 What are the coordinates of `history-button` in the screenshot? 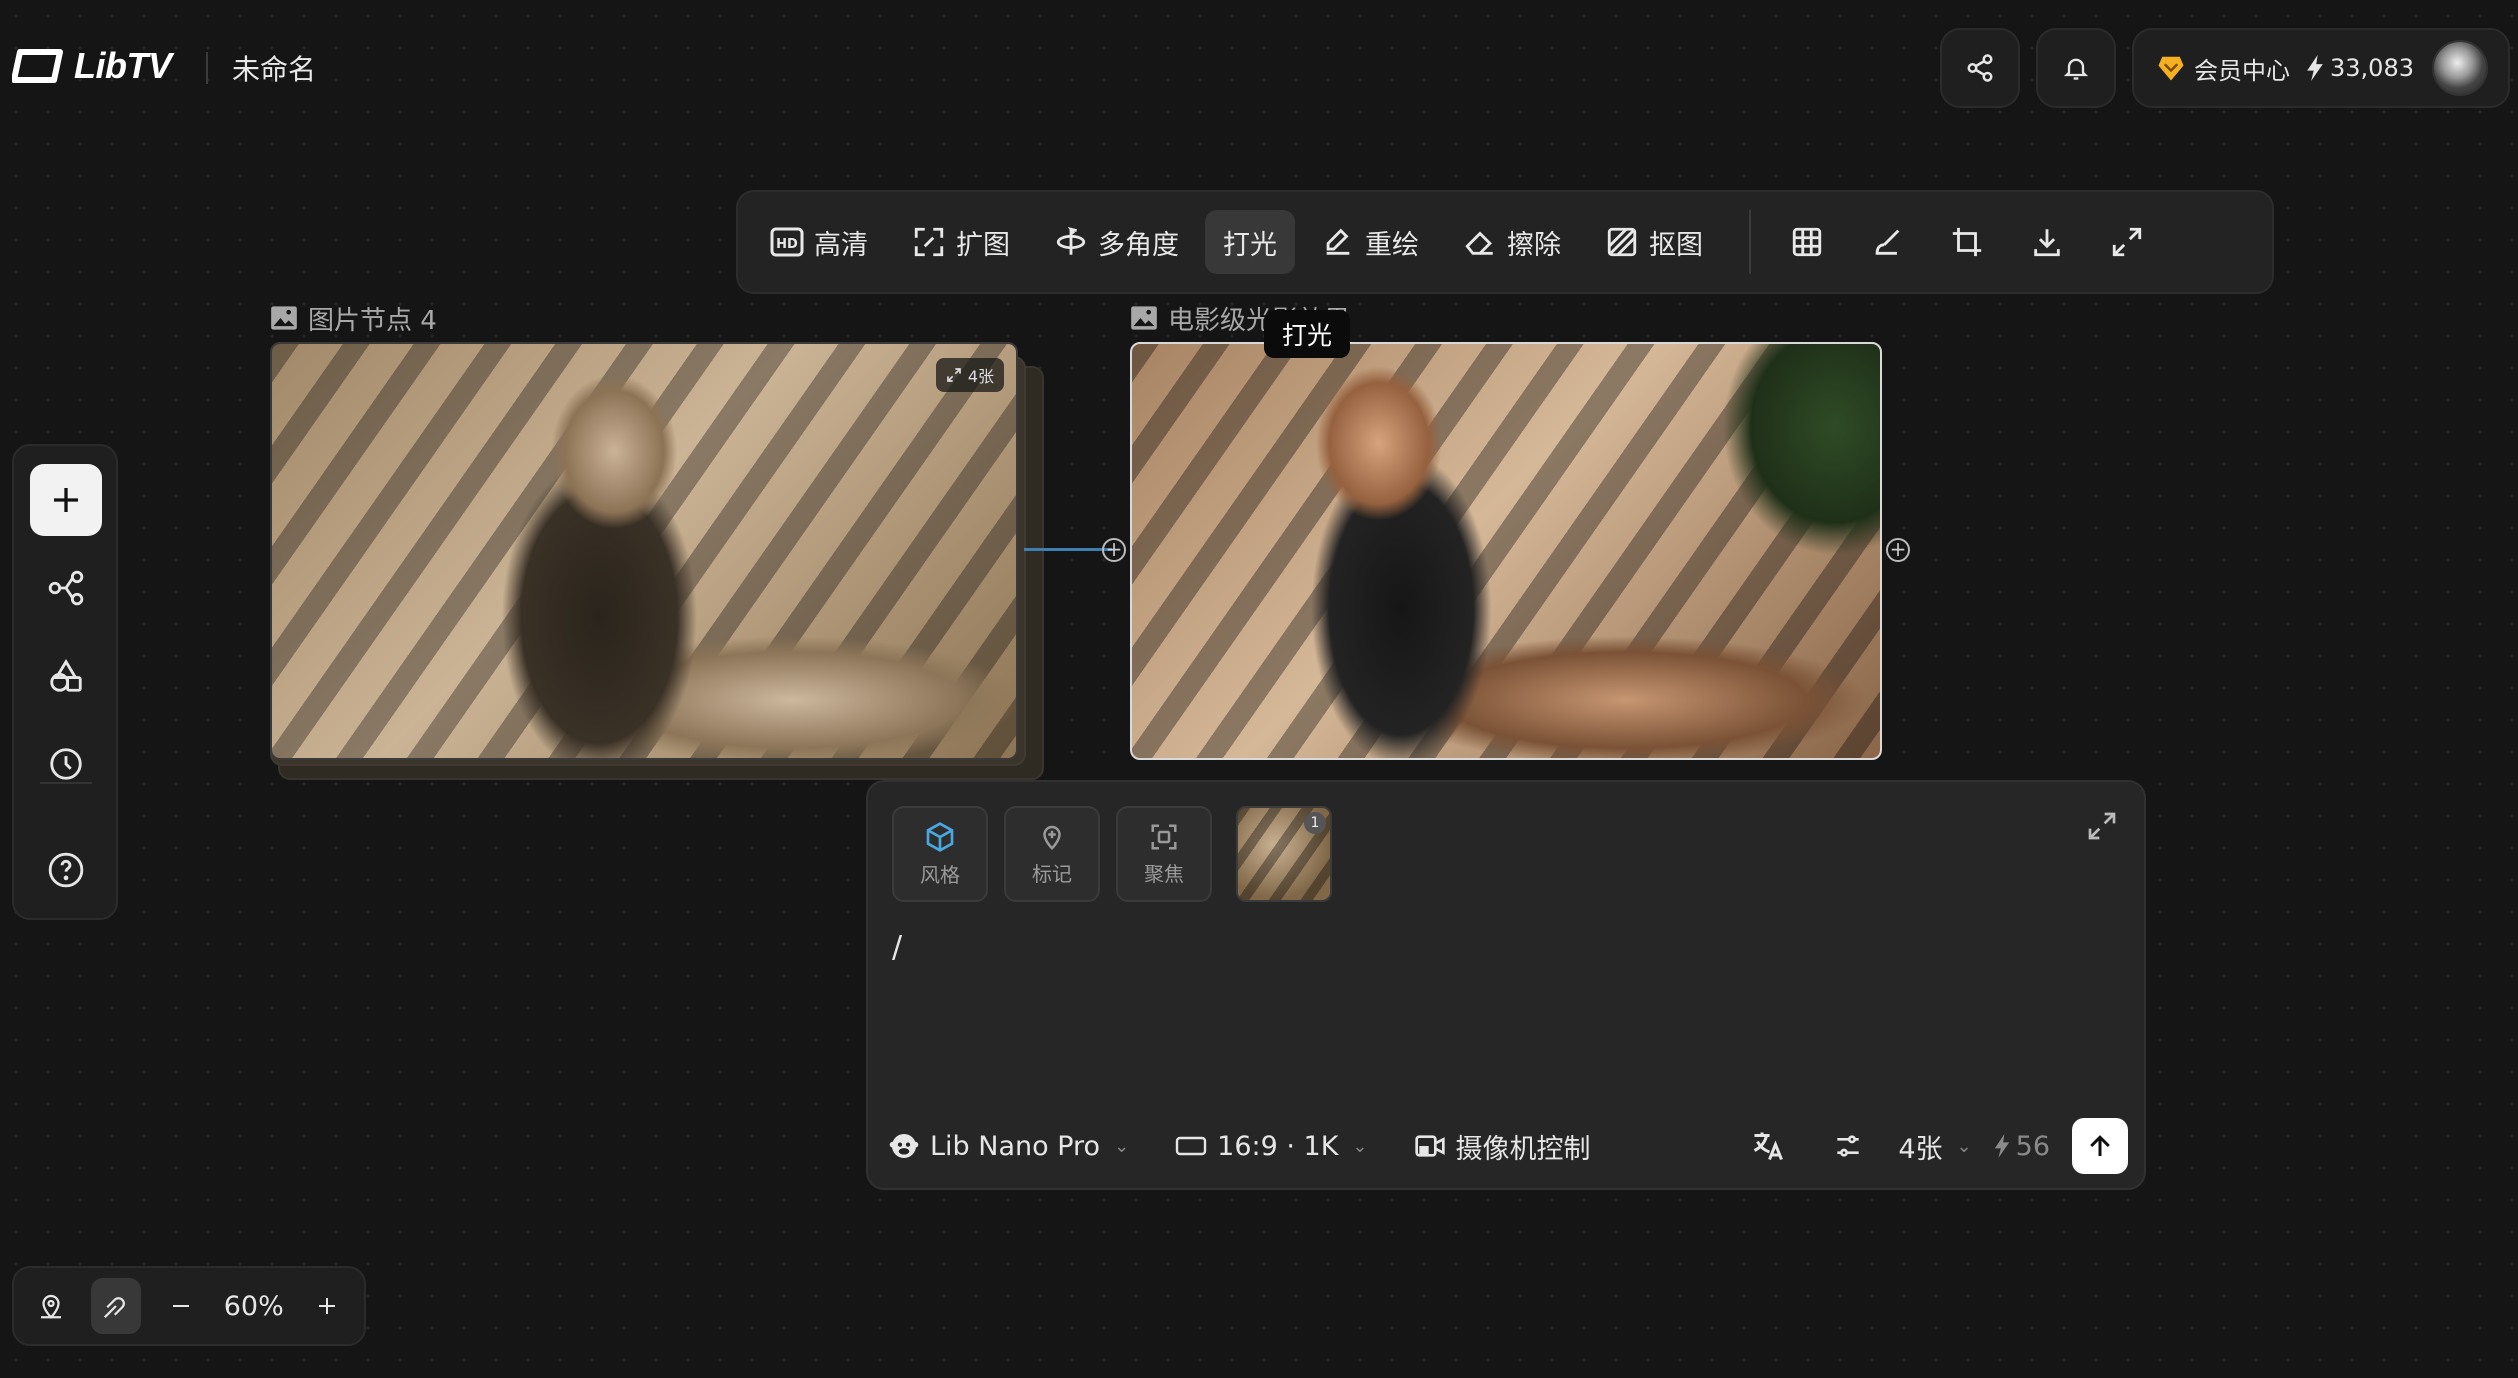 It's located at (66, 764).